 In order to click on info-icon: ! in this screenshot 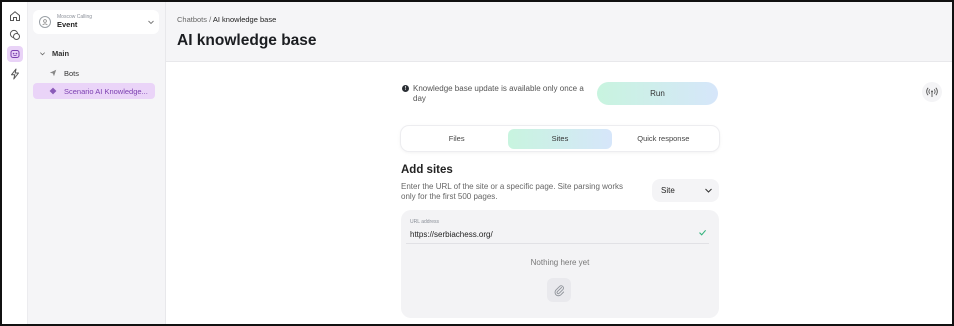, I will do `click(405, 88)`.